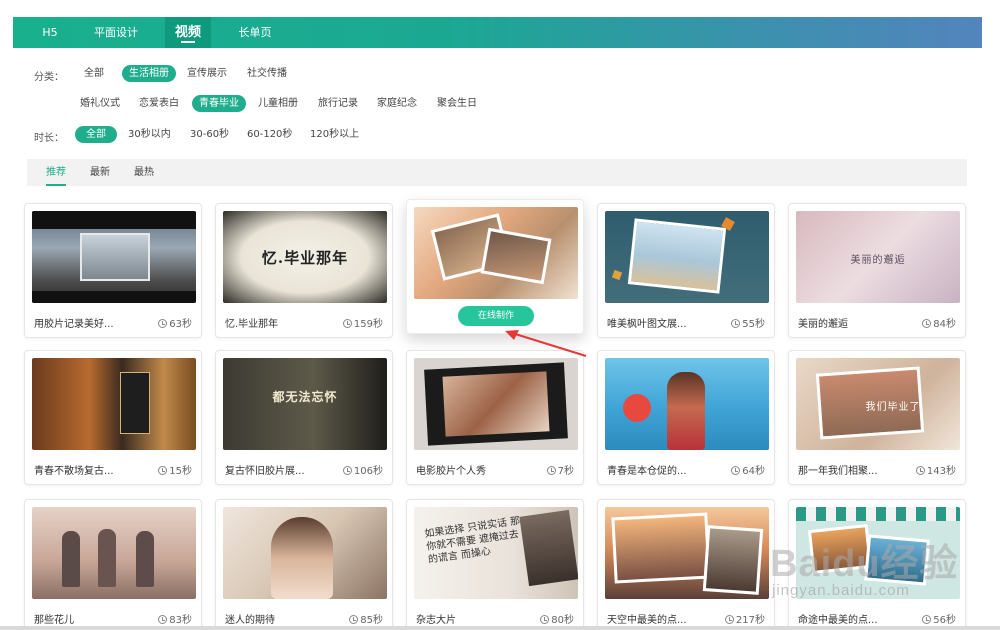  Describe the element at coordinates (864, 564) in the screenshot. I see `watermark-logo: Baidu经验` at that location.